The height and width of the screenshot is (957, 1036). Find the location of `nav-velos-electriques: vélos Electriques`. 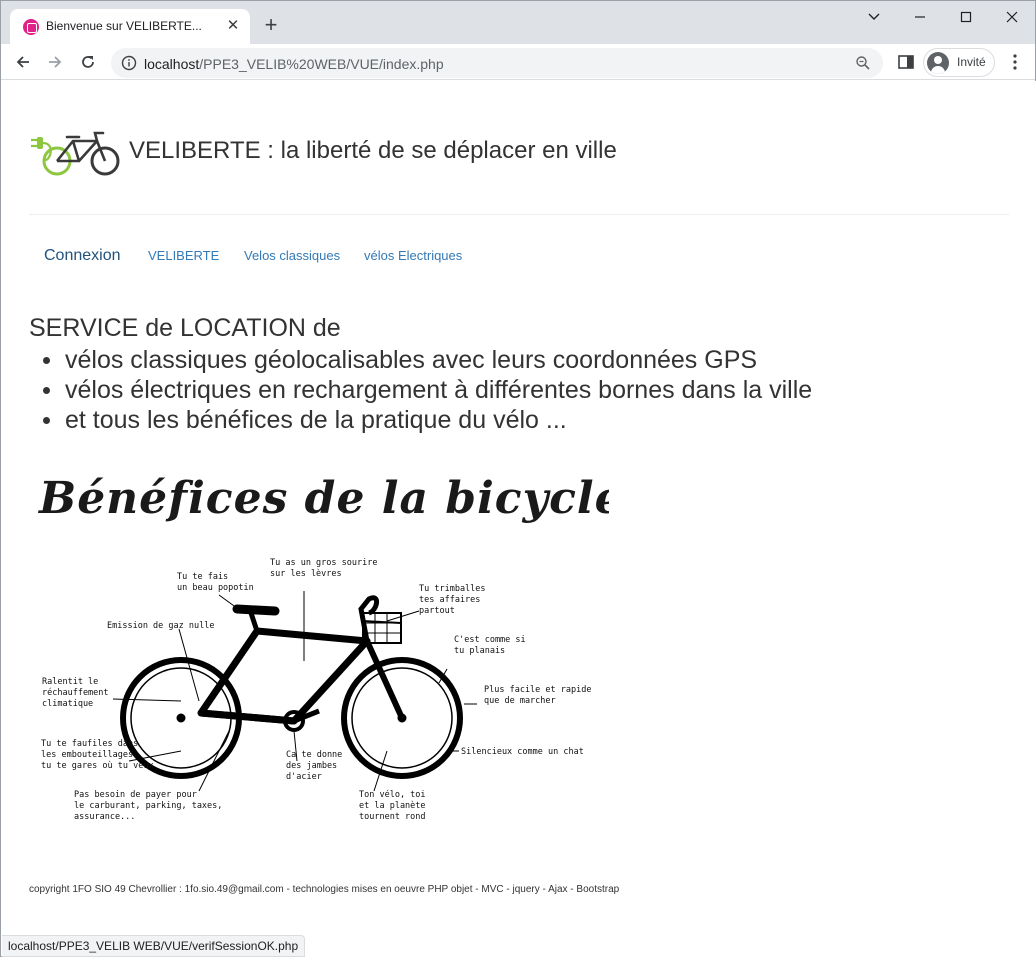

nav-velos-electriques: vélos Electriques is located at coordinates (413, 255).